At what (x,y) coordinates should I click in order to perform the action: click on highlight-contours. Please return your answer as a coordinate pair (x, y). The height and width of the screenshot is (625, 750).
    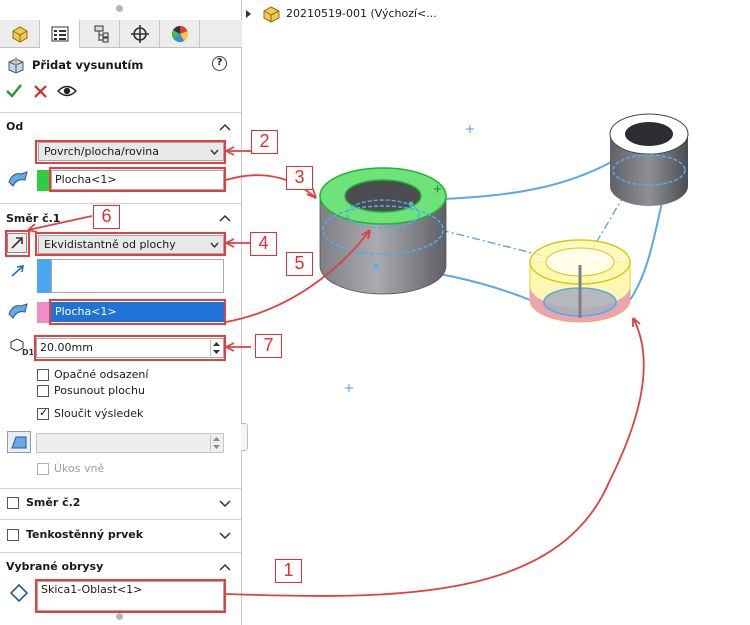
    Looking at the image, I should click on (130, 596).